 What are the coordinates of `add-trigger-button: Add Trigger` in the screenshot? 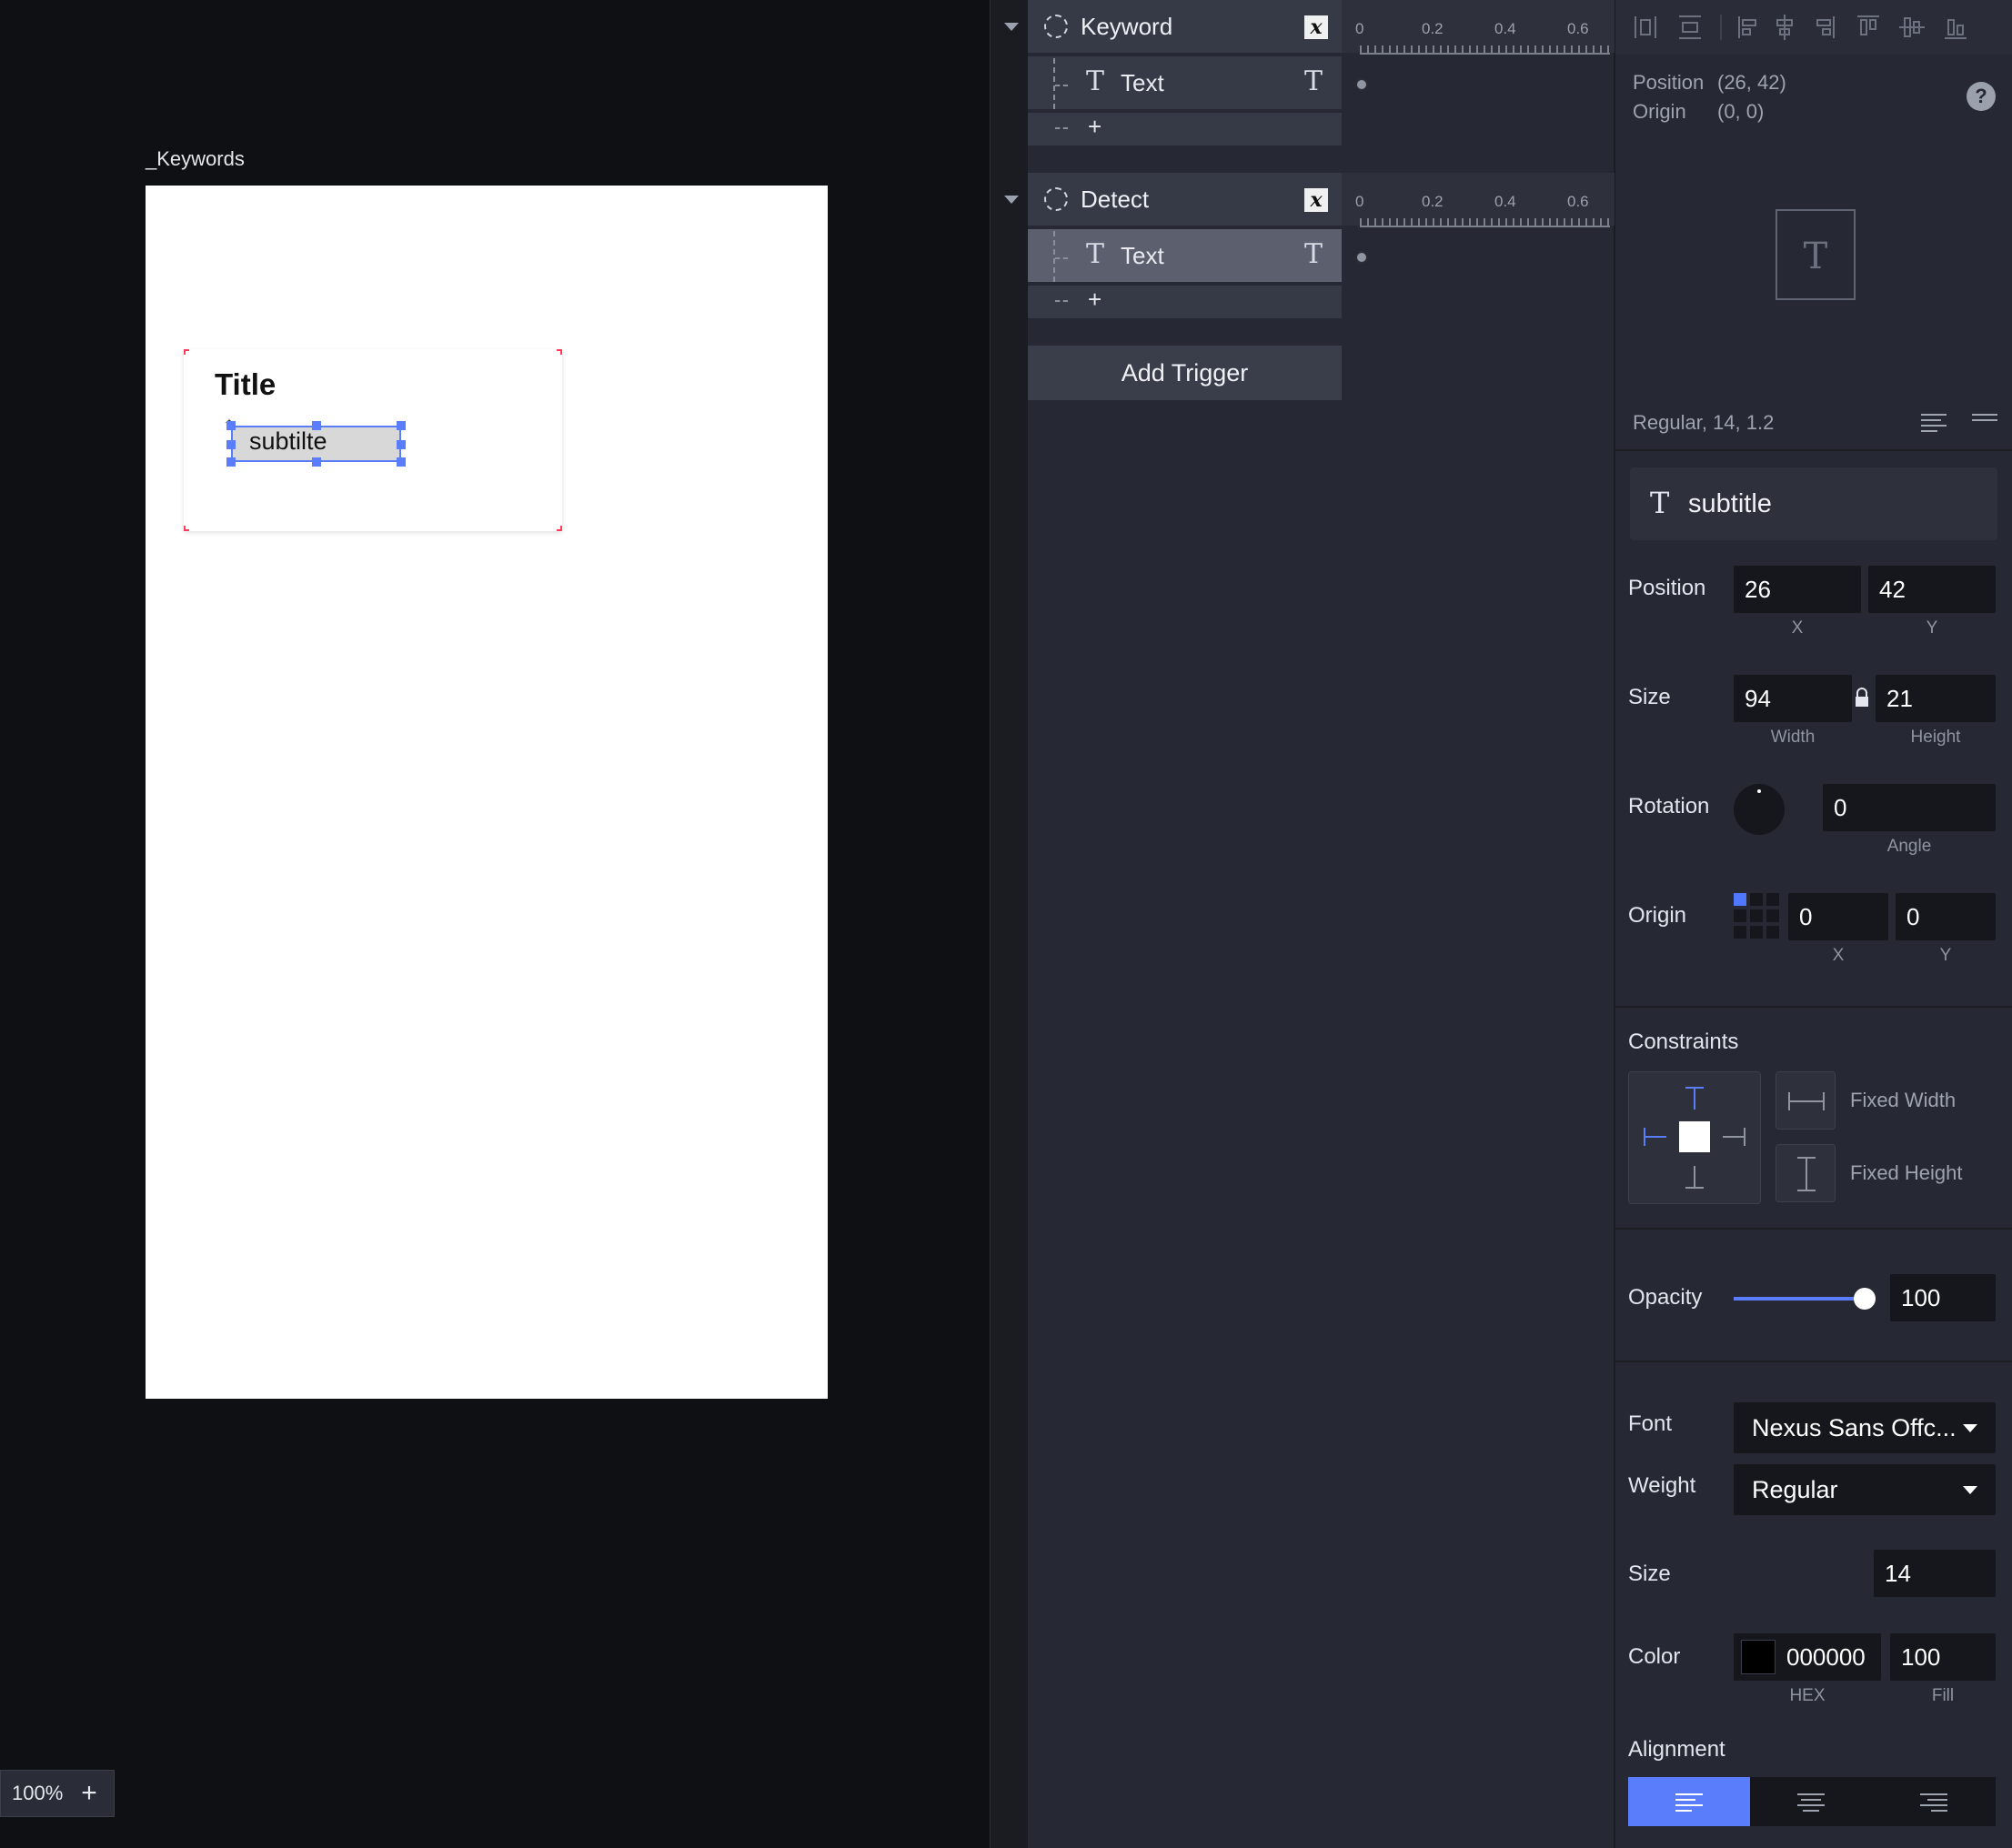 It's located at (1185, 373).